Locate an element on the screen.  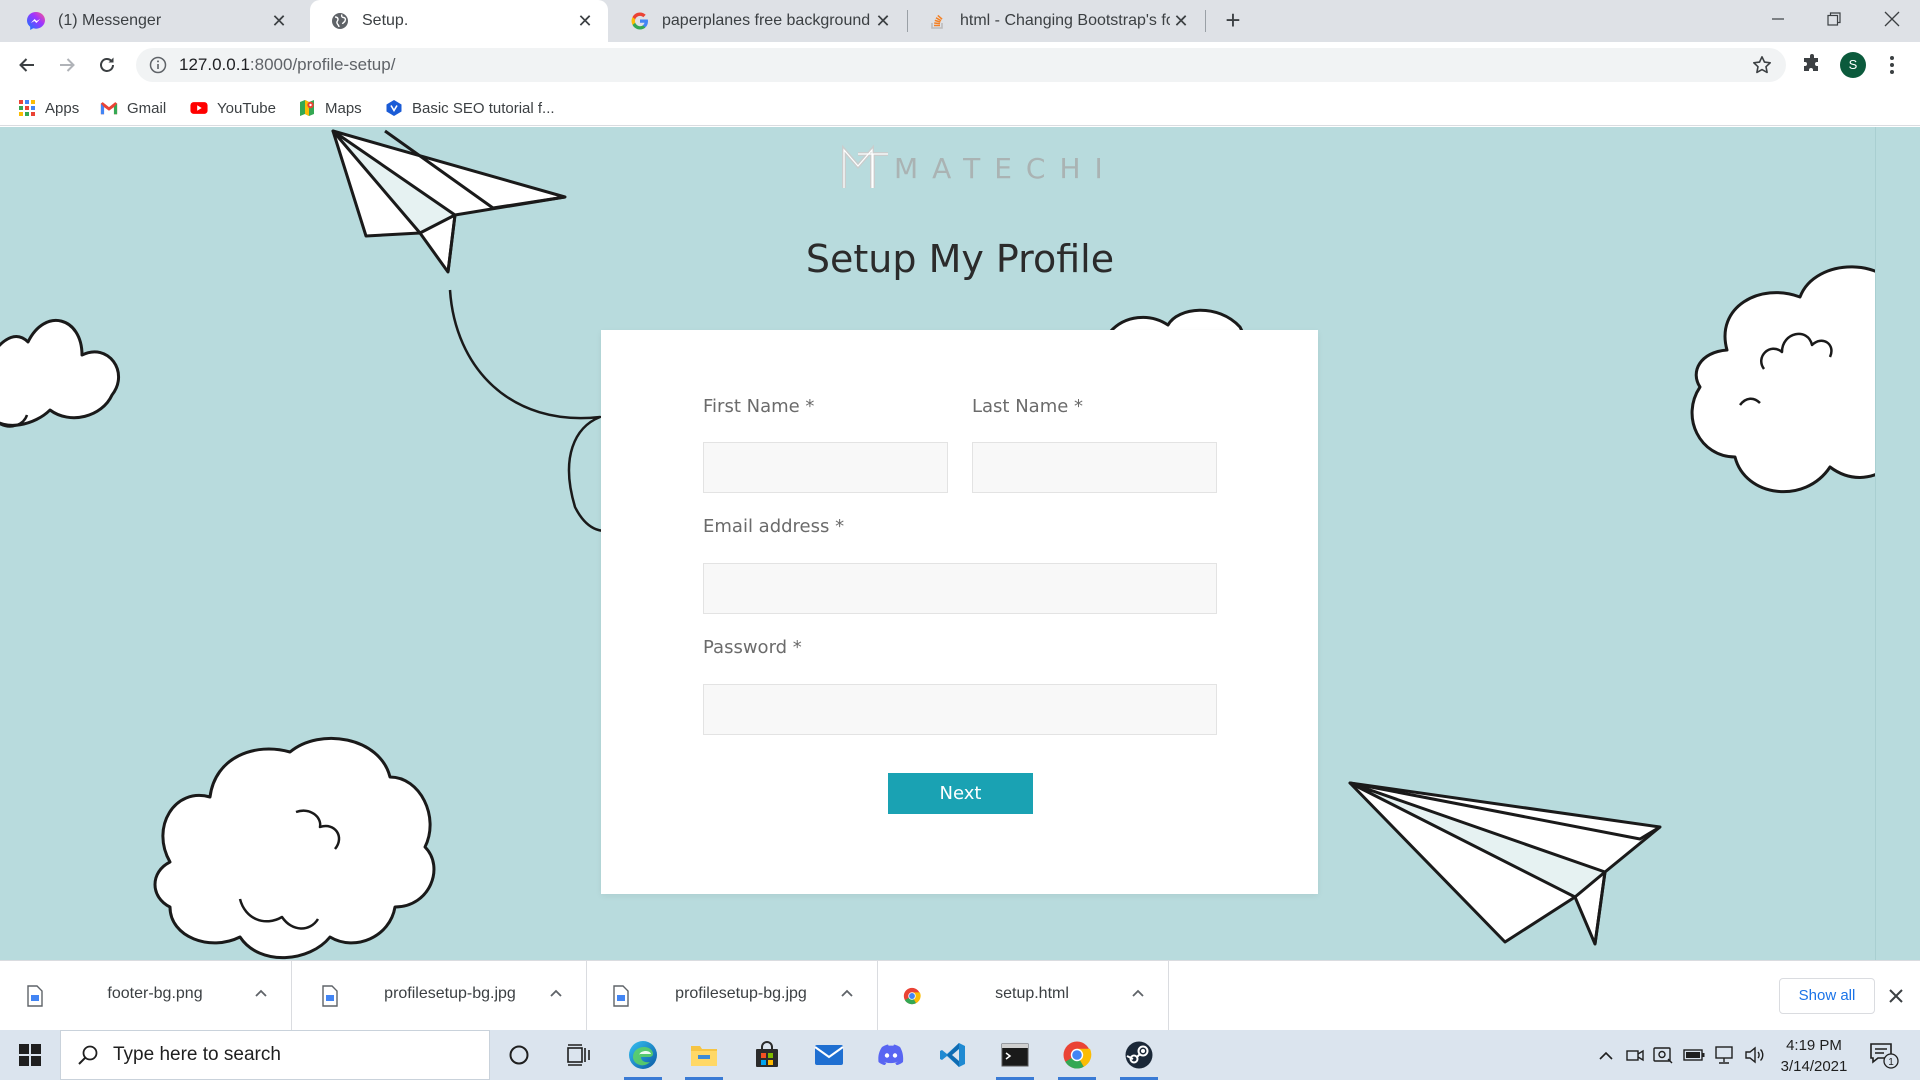
tab-setup: Setup. ✕ is located at coordinates (459, 21).